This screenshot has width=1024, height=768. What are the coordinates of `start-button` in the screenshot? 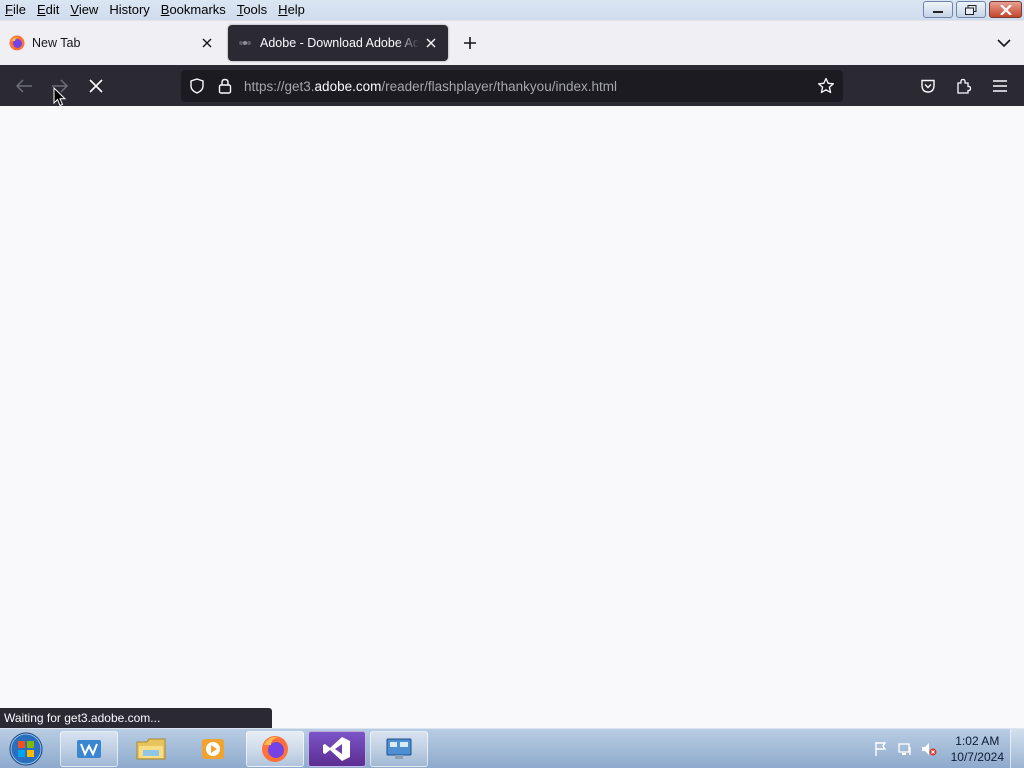 It's located at (26, 749).